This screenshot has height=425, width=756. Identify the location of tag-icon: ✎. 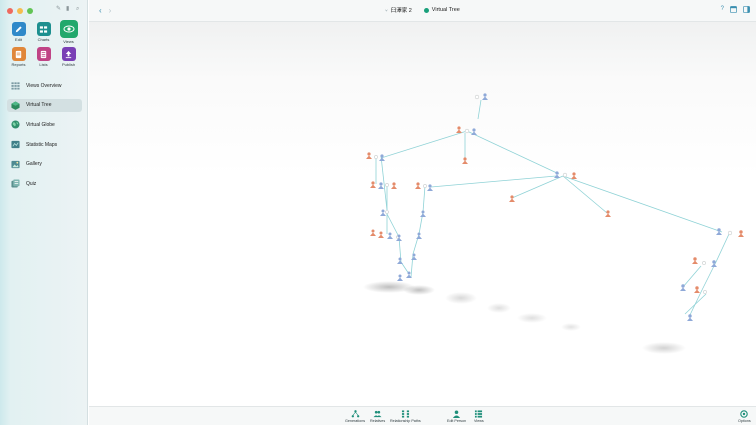
(58, 9).